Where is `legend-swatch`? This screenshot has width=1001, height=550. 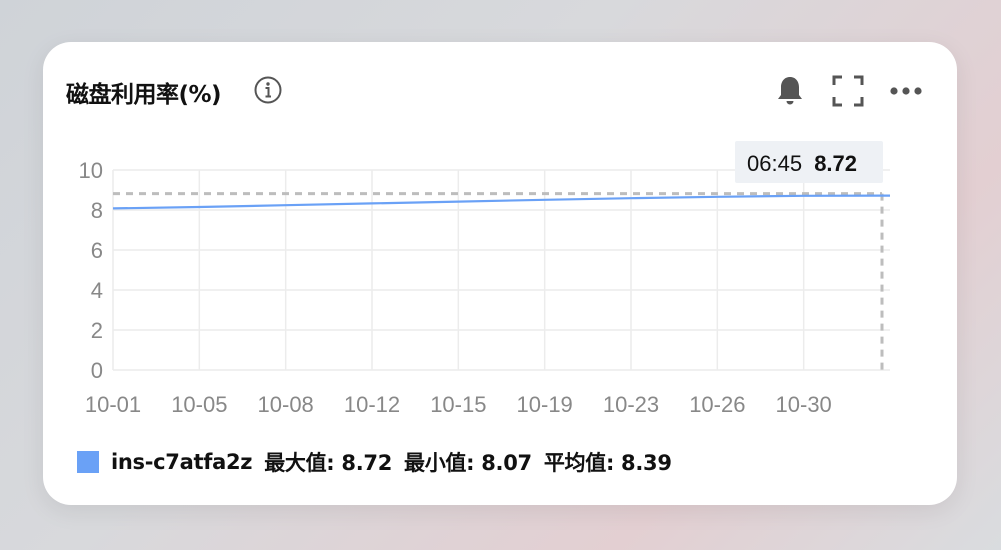
legend-swatch is located at coordinates (88, 462).